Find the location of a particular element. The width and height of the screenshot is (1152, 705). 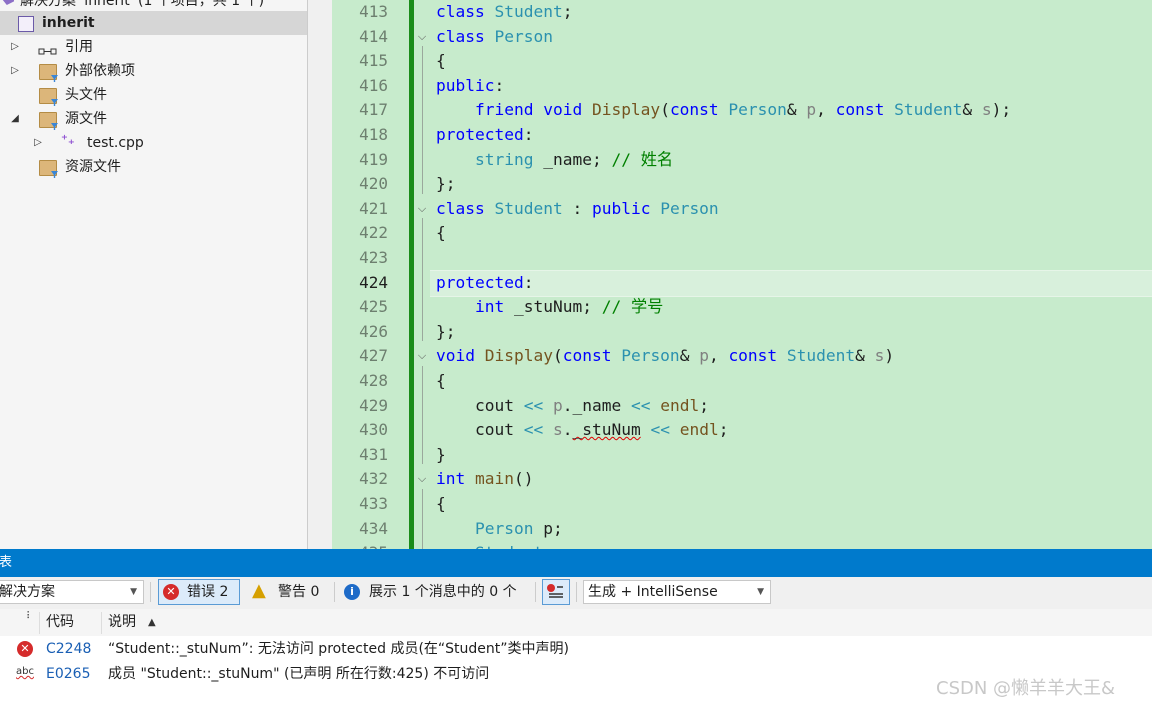

project-label: inherit is located at coordinates (68, 23).